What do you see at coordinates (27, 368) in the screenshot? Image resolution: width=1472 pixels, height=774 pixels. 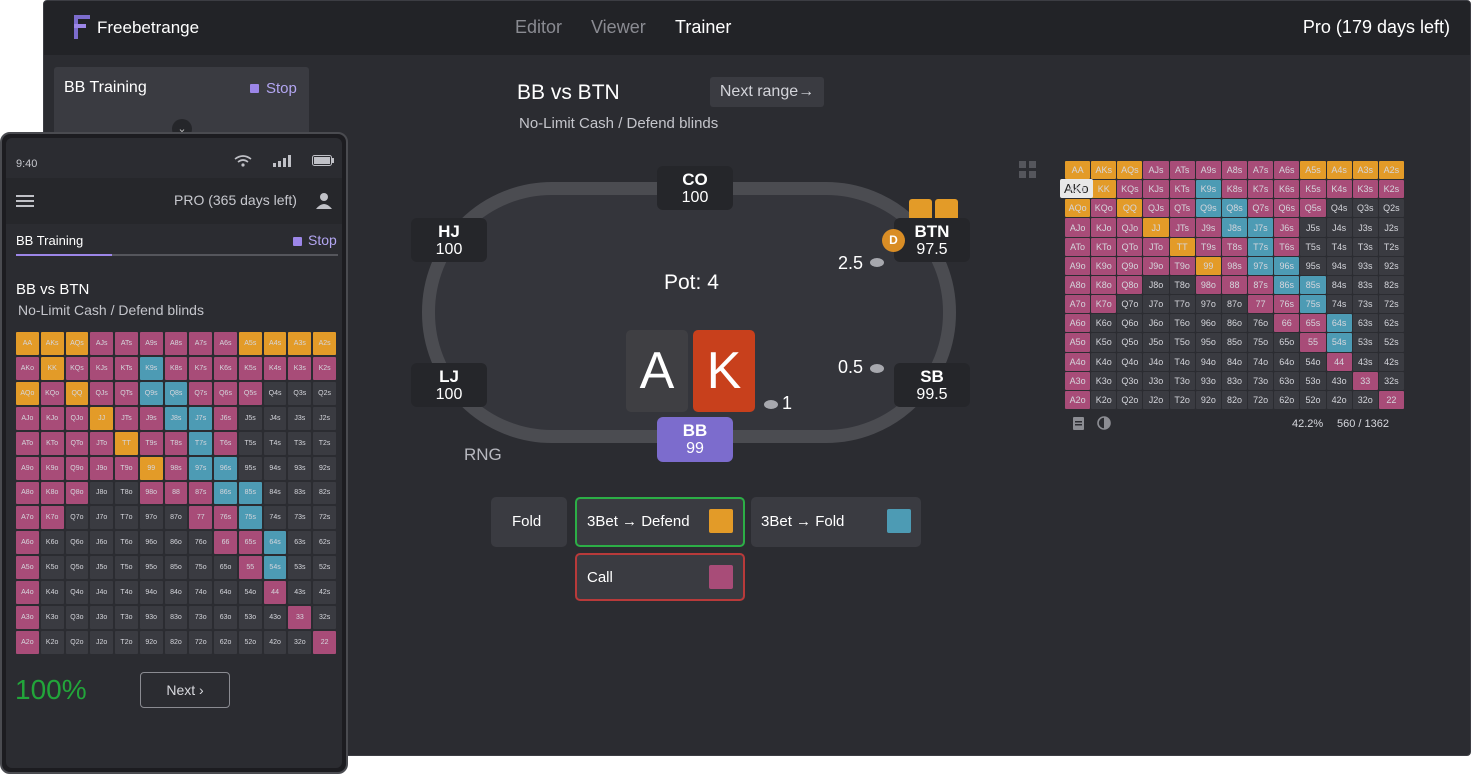 I see `range-cell-AKo: AKo` at bounding box center [27, 368].